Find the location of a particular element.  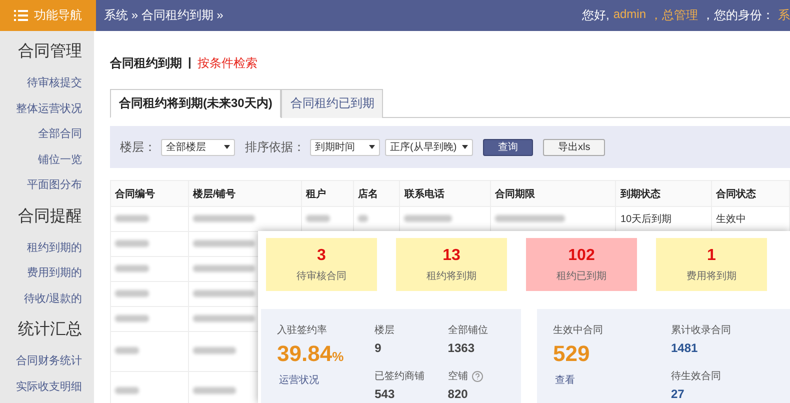

sidebar-item: 全部合同 is located at coordinates (60, 133).